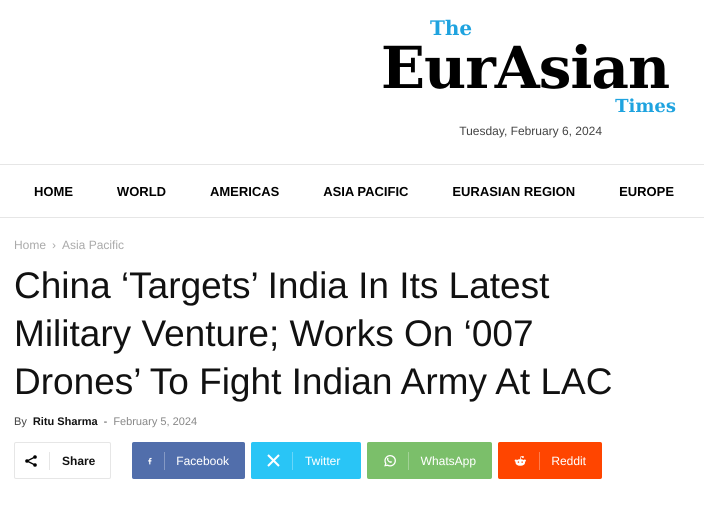 Image resolution: width=704 pixels, height=516 pixels. Describe the element at coordinates (520, 461) in the screenshot. I see `reddit-icon` at that location.